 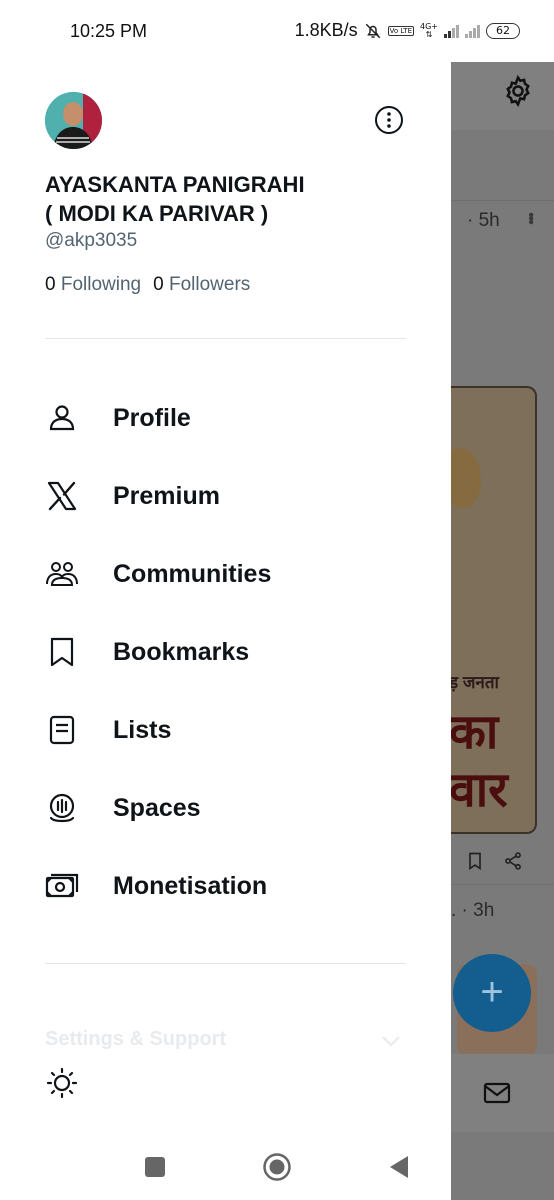 I want to click on volte-badge: Vo LTE, so click(x=400, y=30).